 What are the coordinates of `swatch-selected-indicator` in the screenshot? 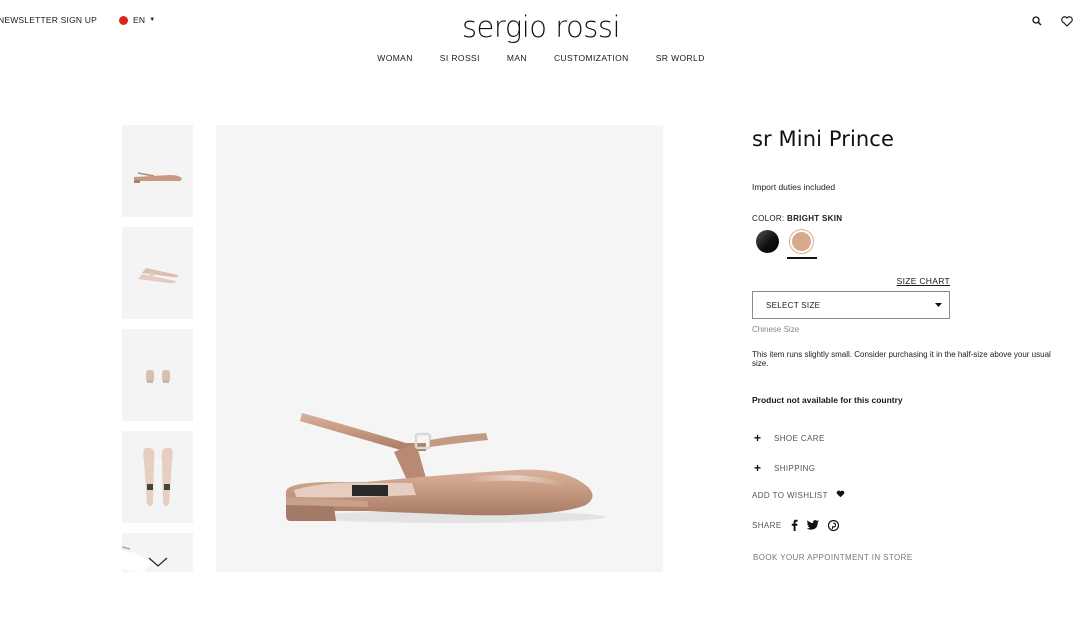 It's located at (801, 258).